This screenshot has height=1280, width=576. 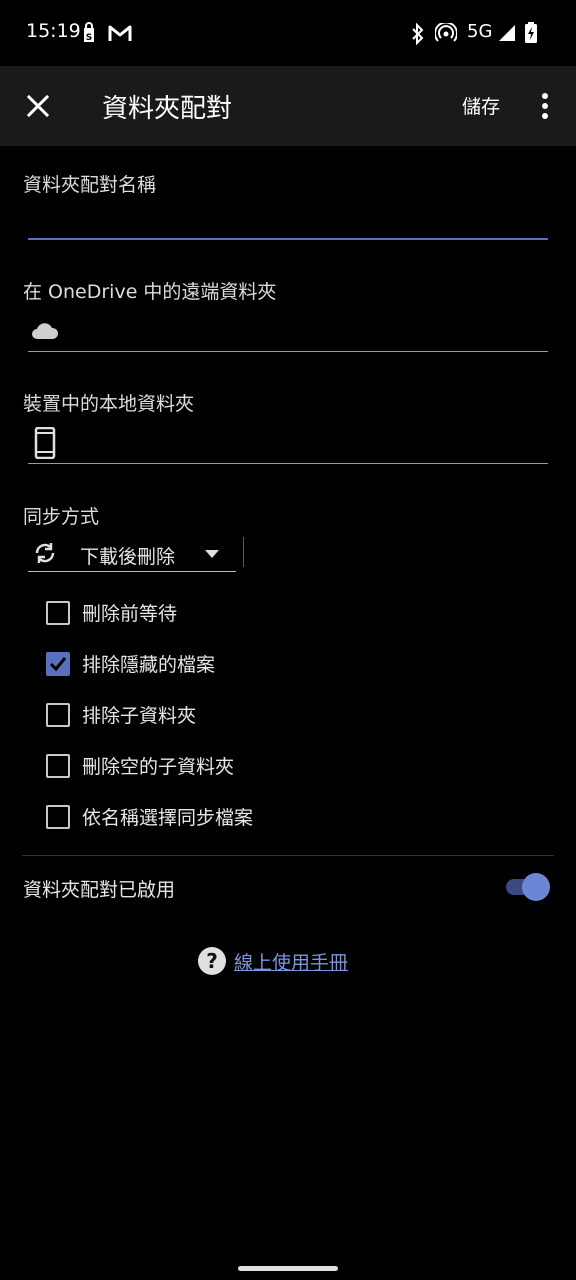 I want to click on battery-icon, so click(x=531, y=32).